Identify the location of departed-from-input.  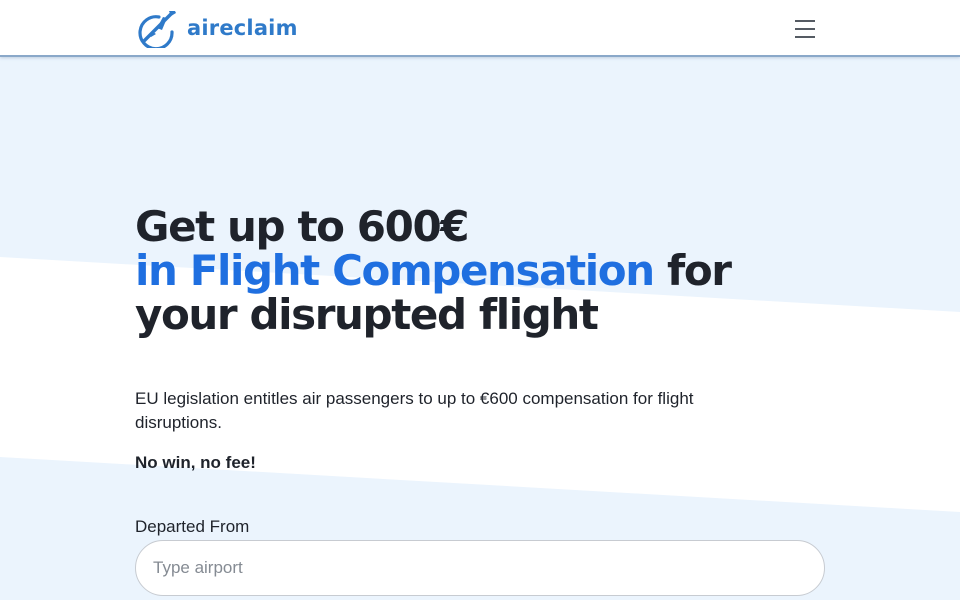
(480, 568).